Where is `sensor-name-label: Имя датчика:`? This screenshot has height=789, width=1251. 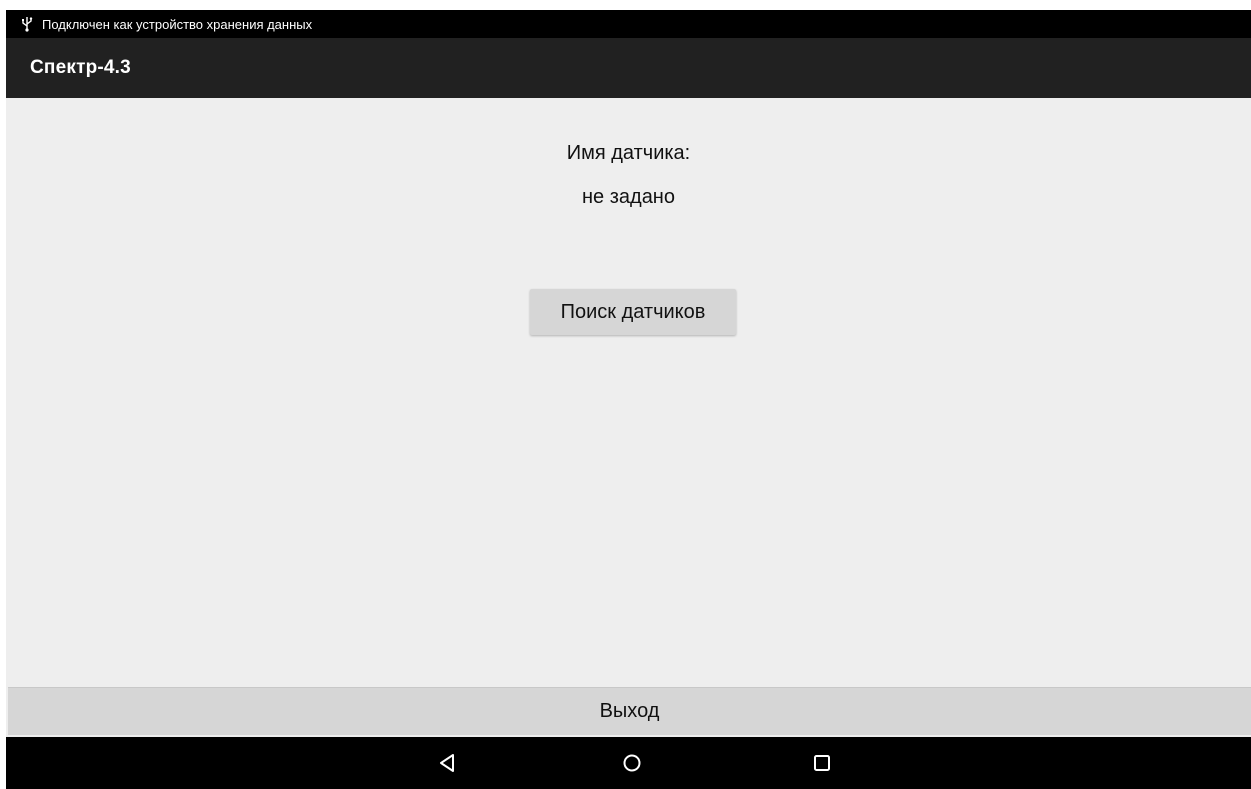
sensor-name-label: Имя датчика: is located at coordinates (628, 153).